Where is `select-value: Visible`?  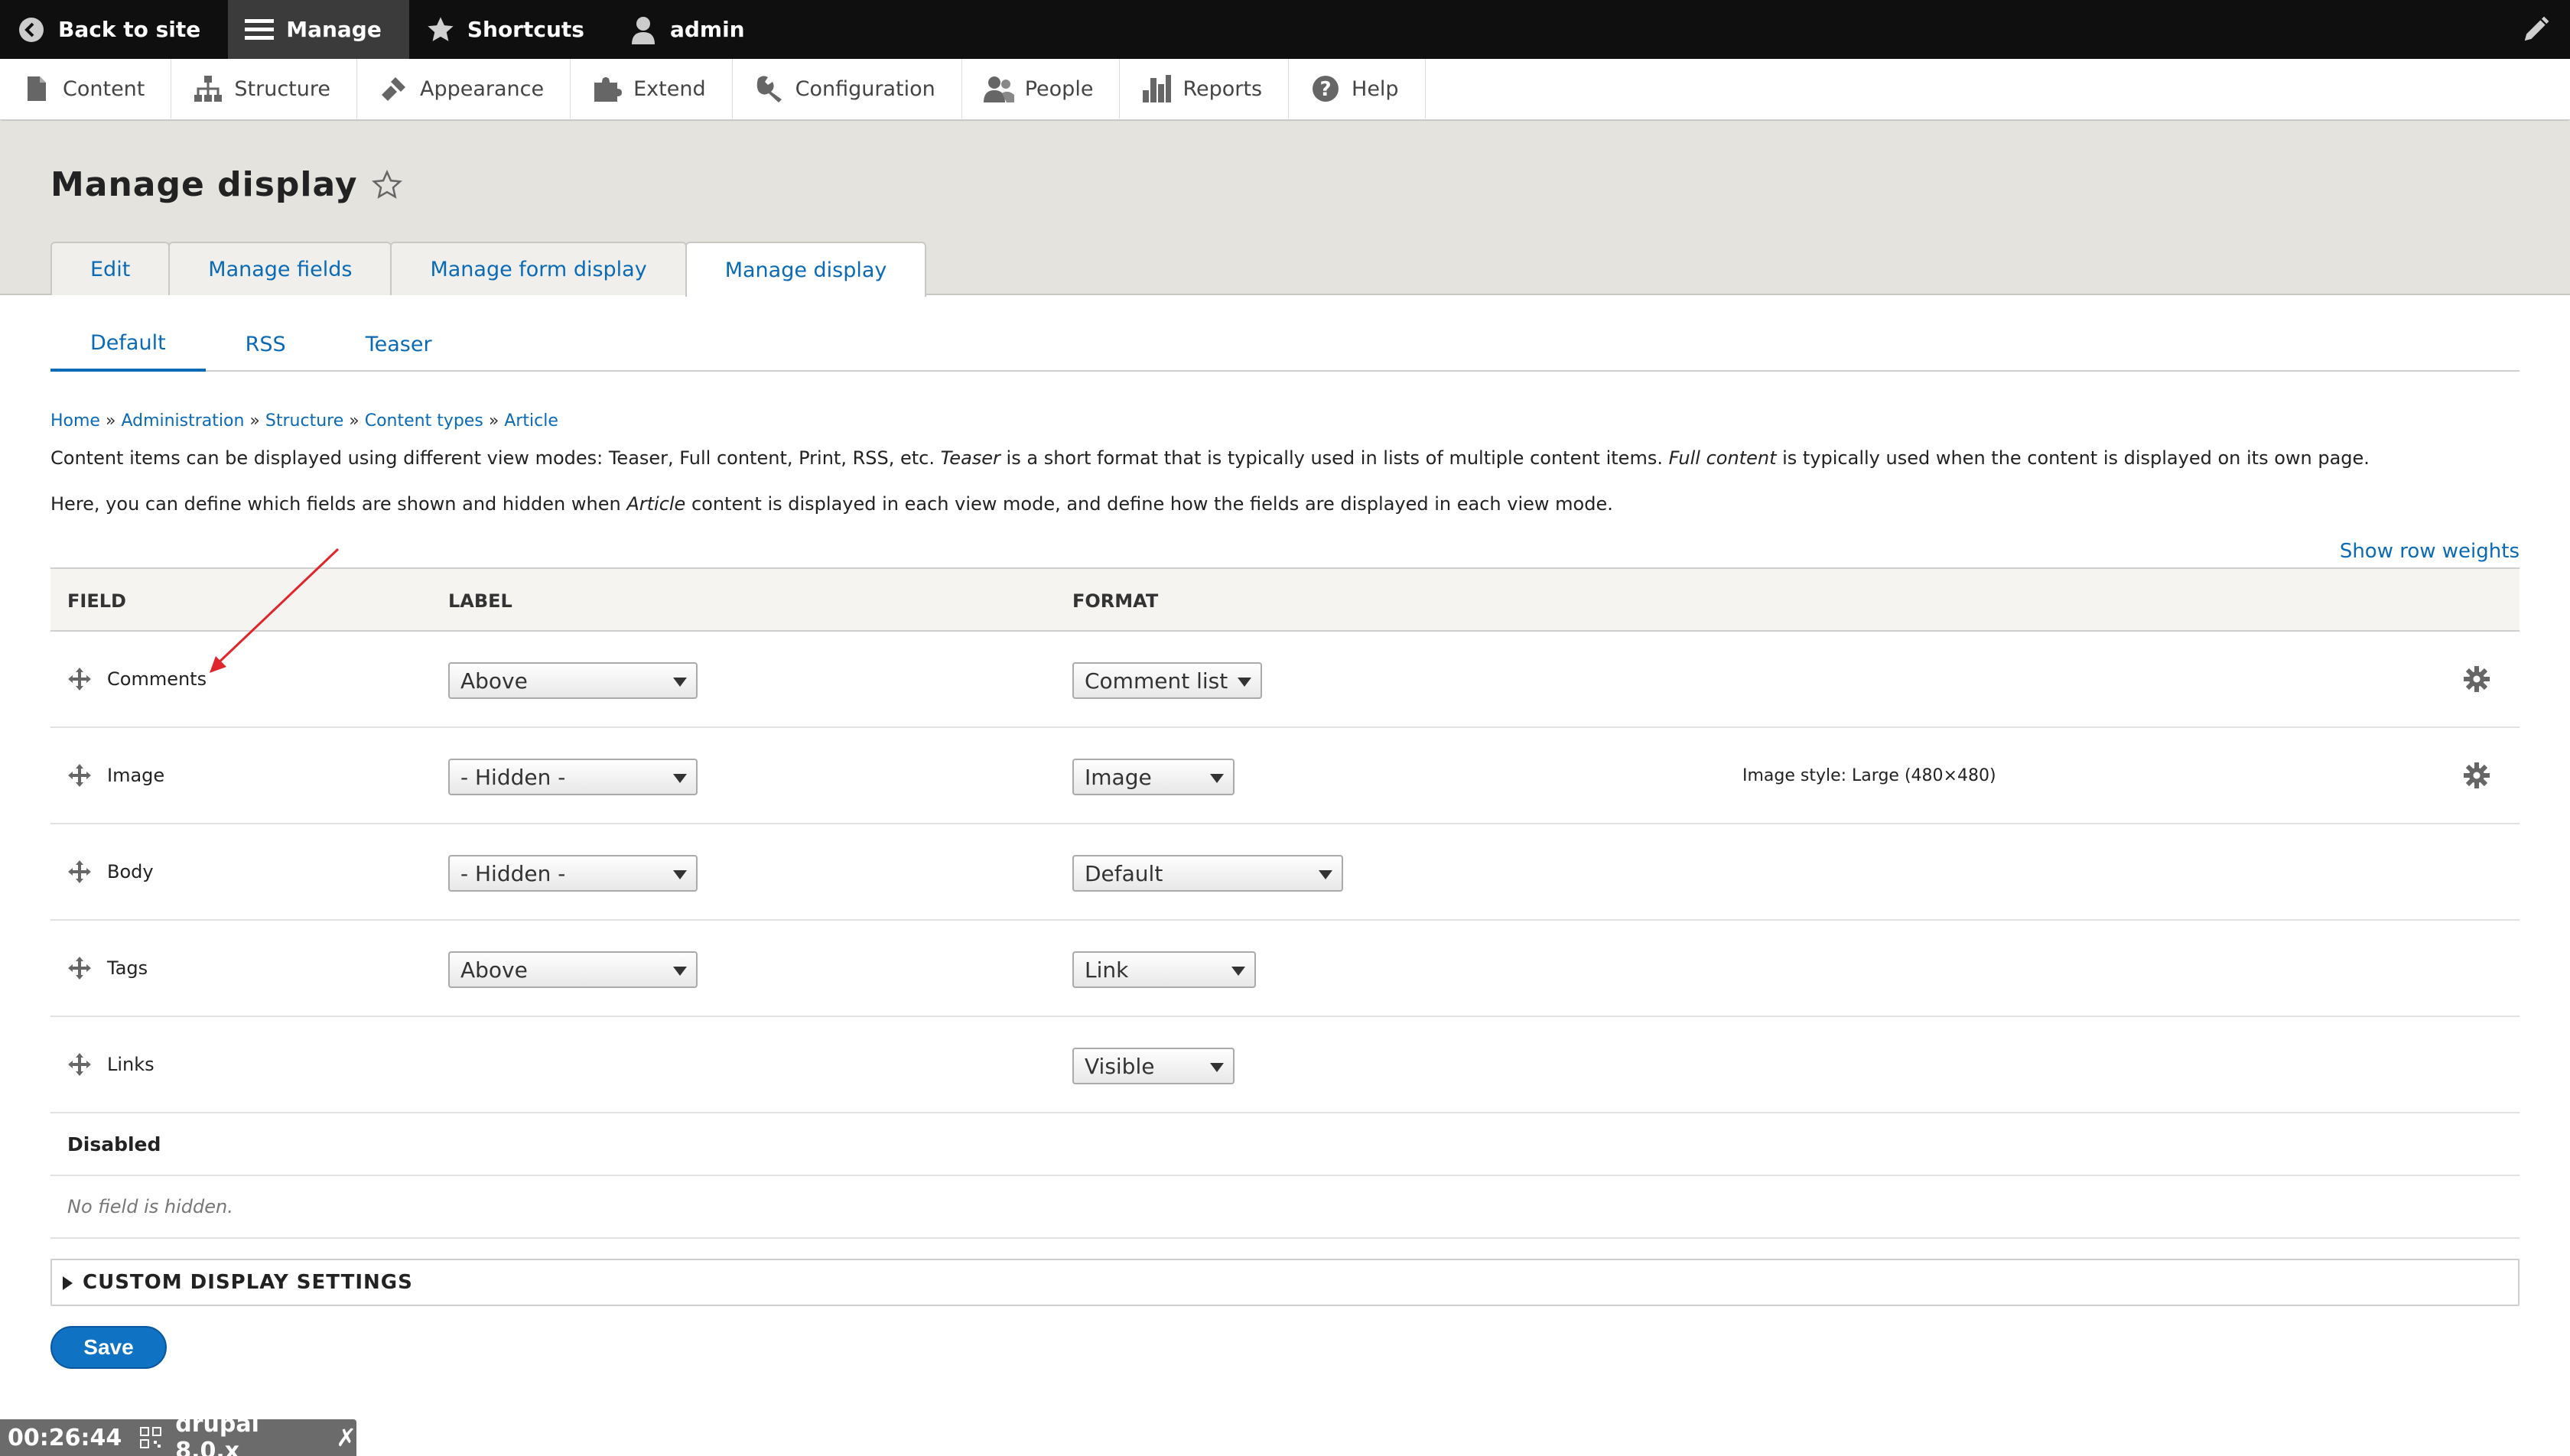 select-value: Visible is located at coordinates (1120, 1066).